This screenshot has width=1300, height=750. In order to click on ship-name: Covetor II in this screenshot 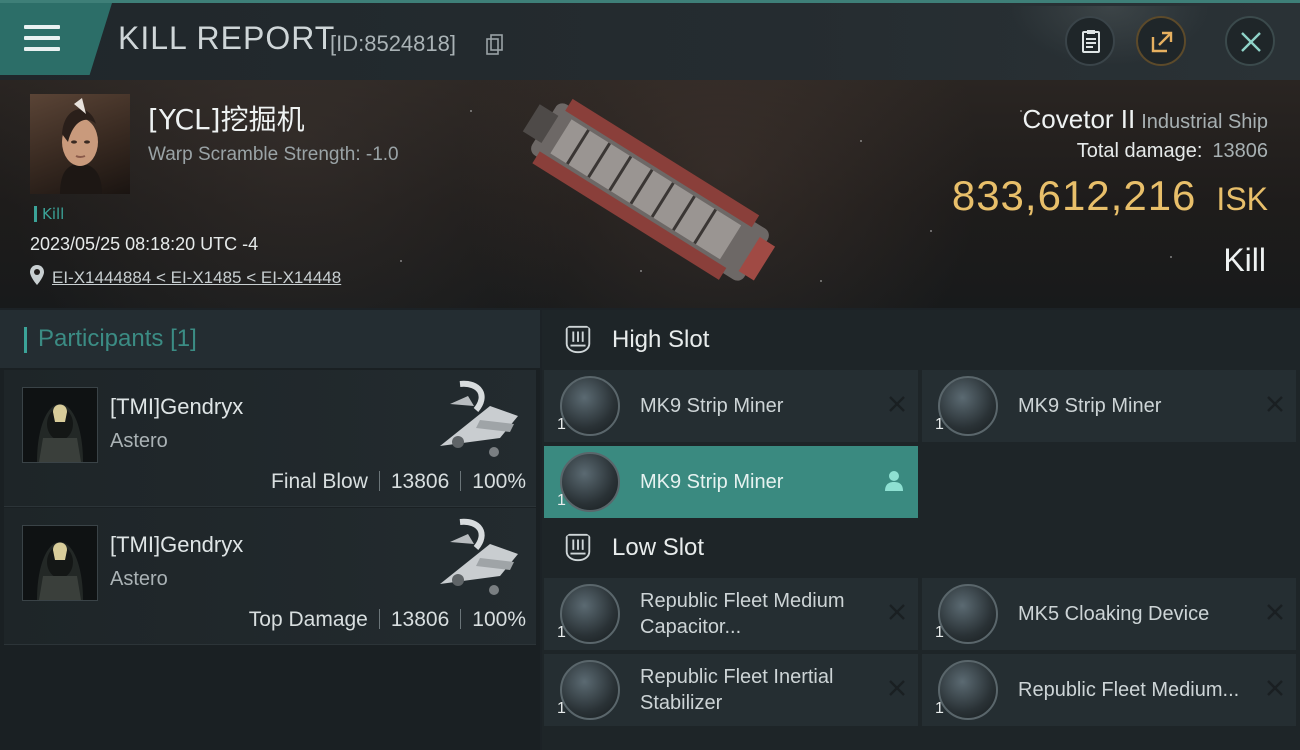, I will do `click(1079, 119)`.